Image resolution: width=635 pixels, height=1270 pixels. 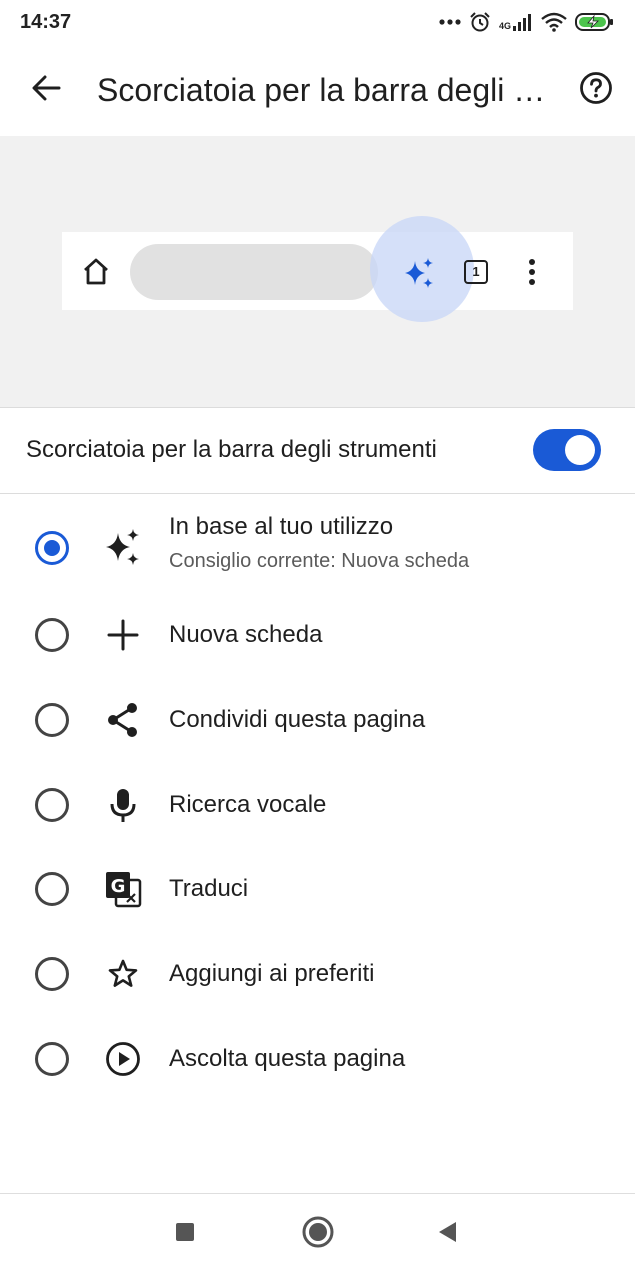 What do you see at coordinates (231, 449) in the screenshot?
I see `toggle-label: Scorciatoia per la barra degli strumenti` at bounding box center [231, 449].